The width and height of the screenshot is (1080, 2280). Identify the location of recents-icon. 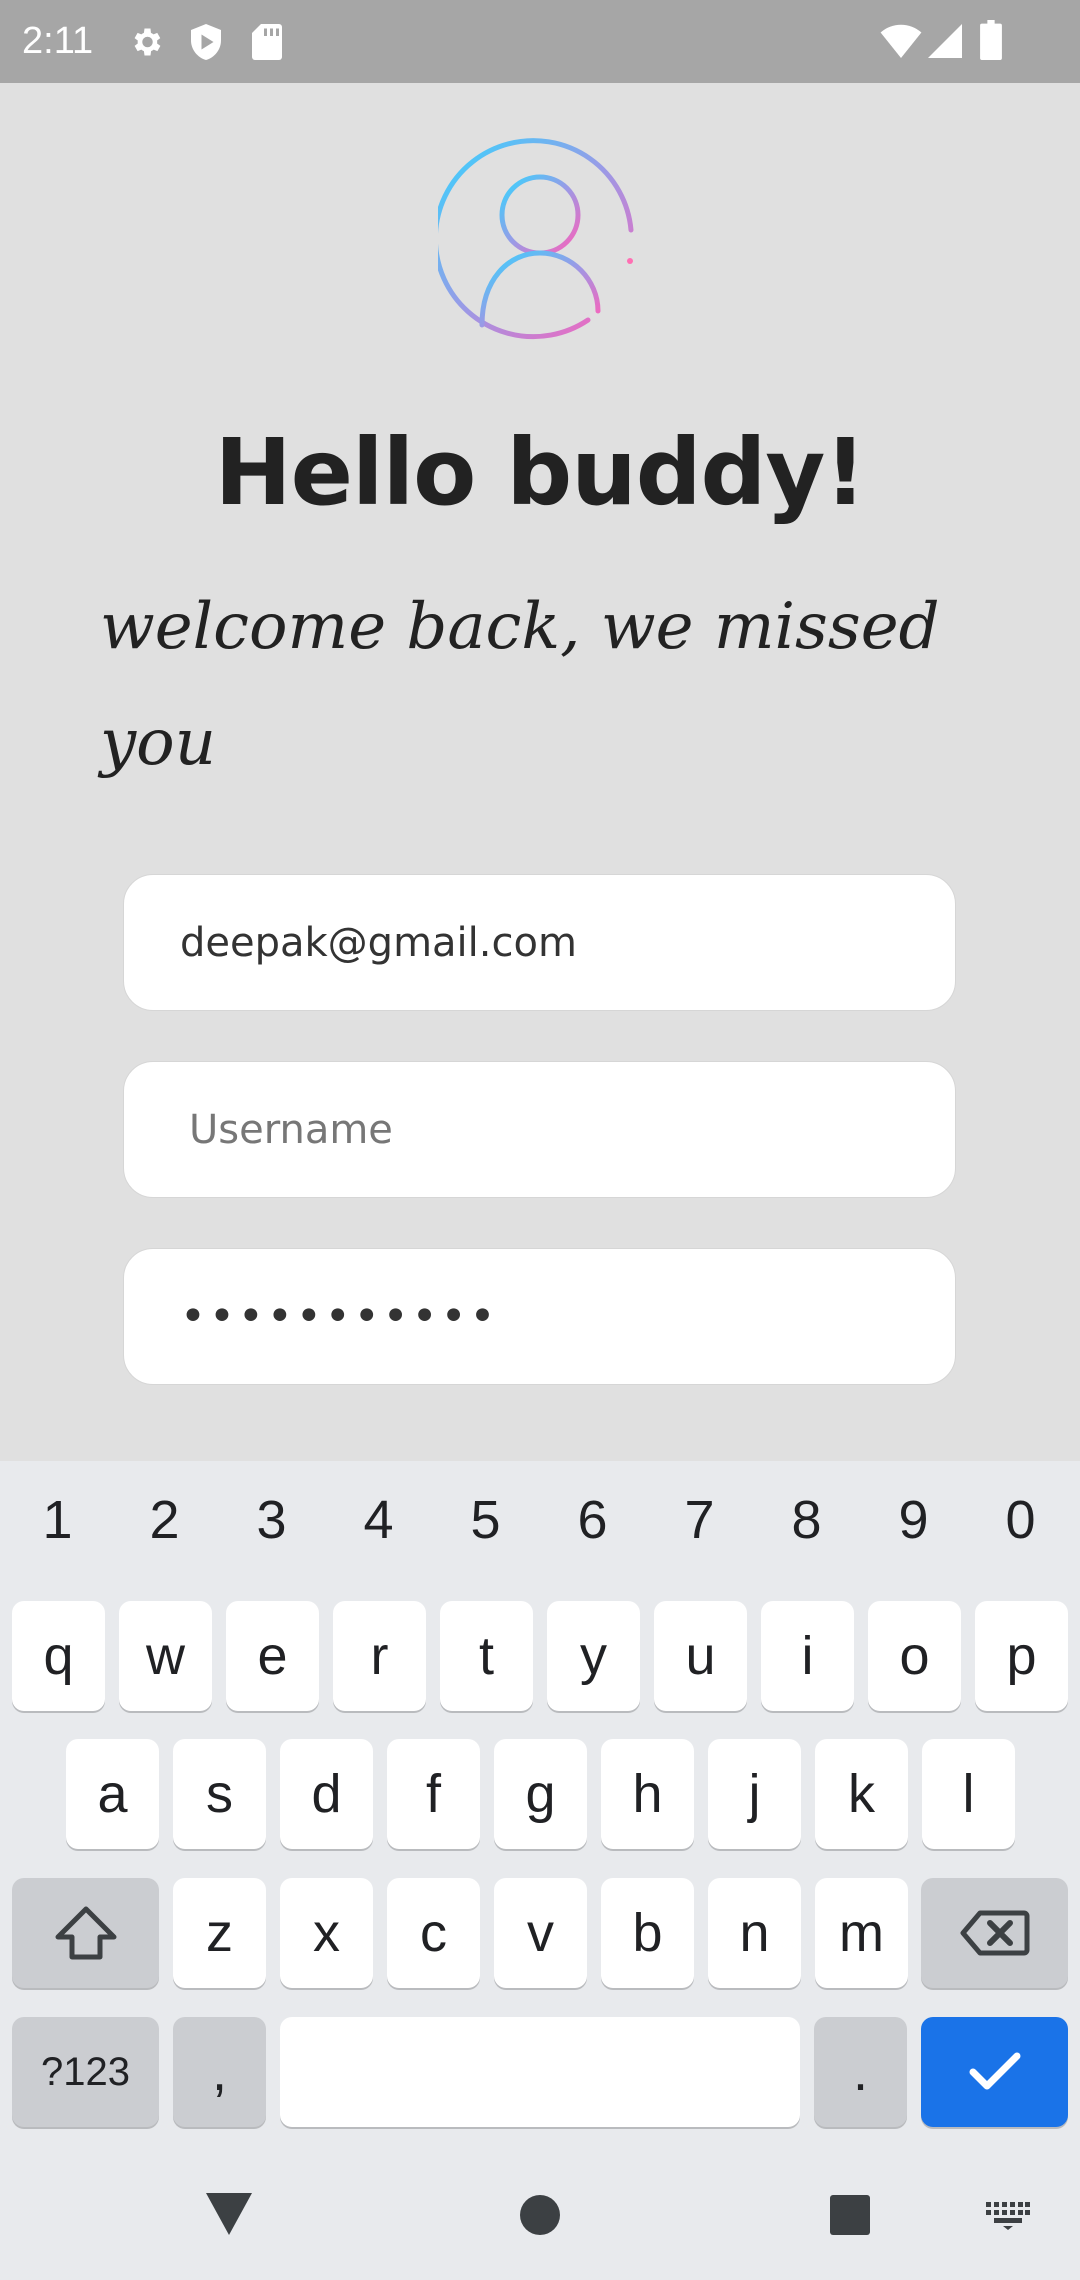
(850, 2215).